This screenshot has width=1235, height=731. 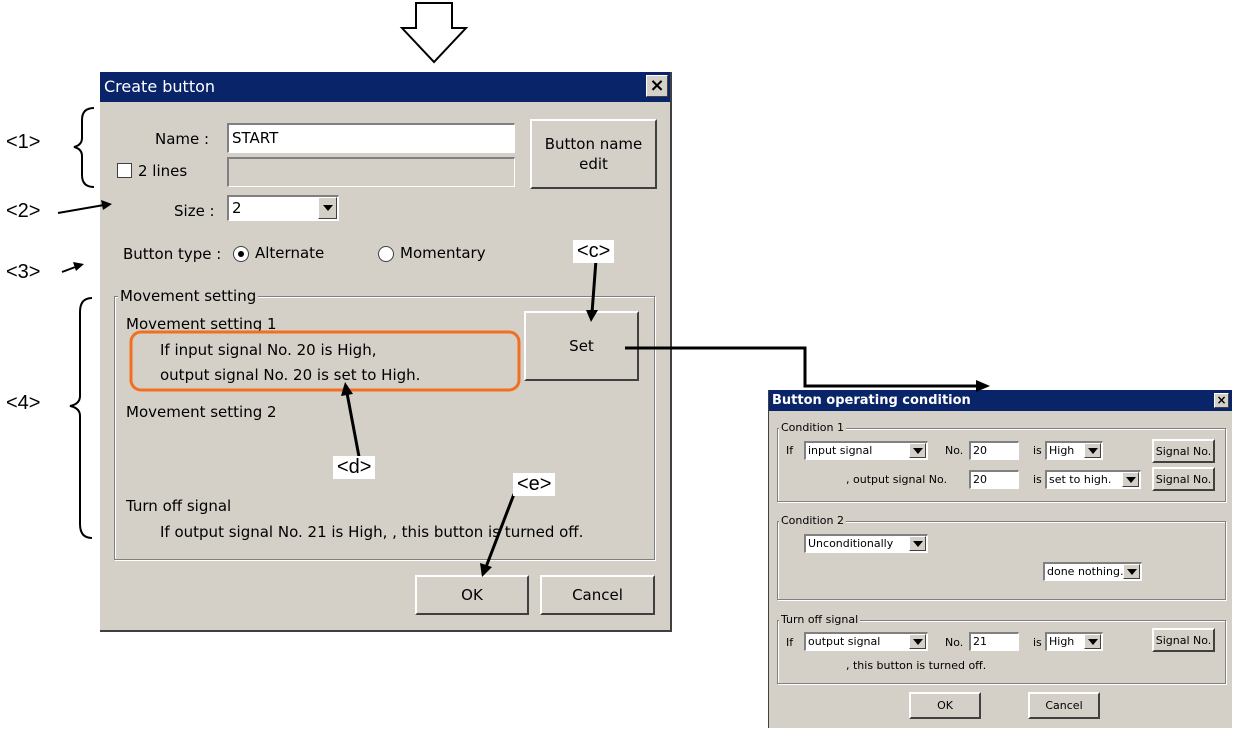 I want to click on callout-d: <d>, so click(x=354, y=467).